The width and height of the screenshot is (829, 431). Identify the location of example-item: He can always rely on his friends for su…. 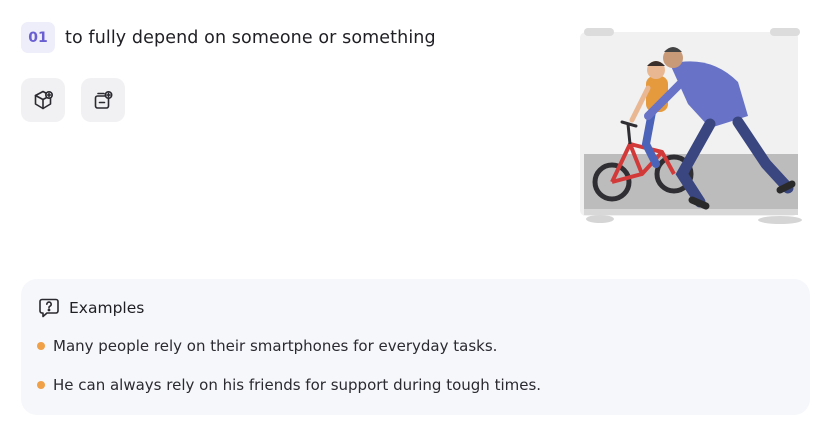
(289, 385).